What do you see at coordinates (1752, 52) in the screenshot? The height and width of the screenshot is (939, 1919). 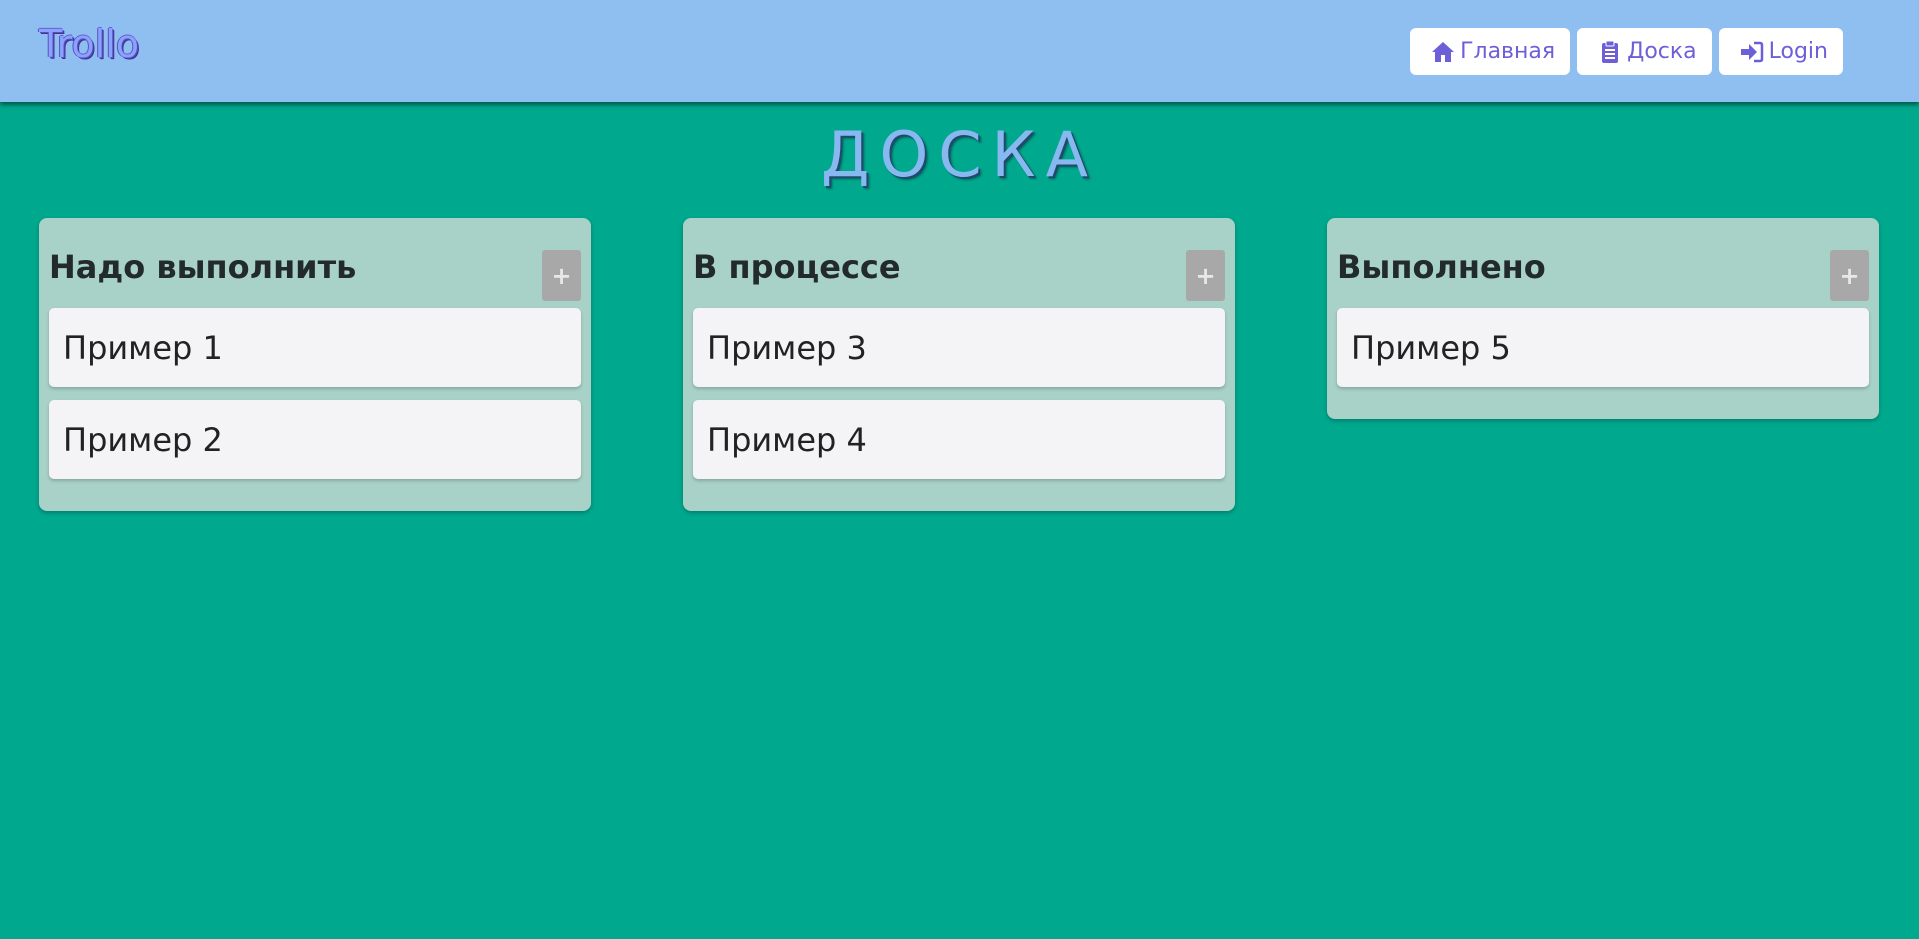 I see `login-icon` at bounding box center [1752, 52].